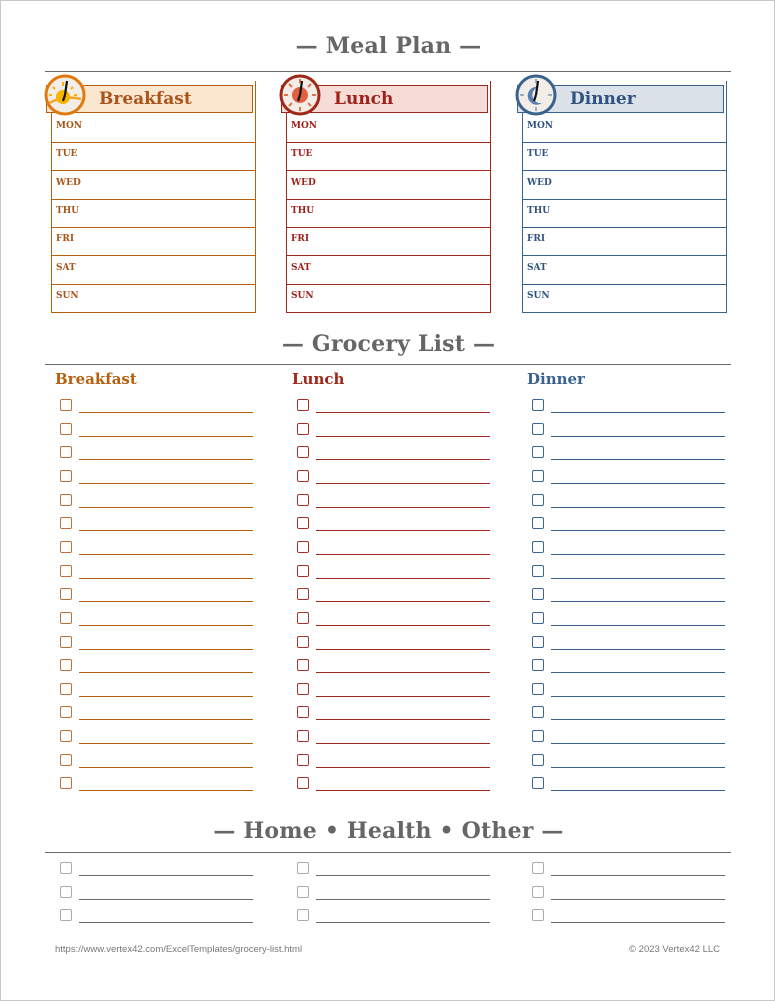  What do you see at coordinates (153, 242) in the screenshot?
I see `day-row-fri: FRI` at bounding box center [153, 242].